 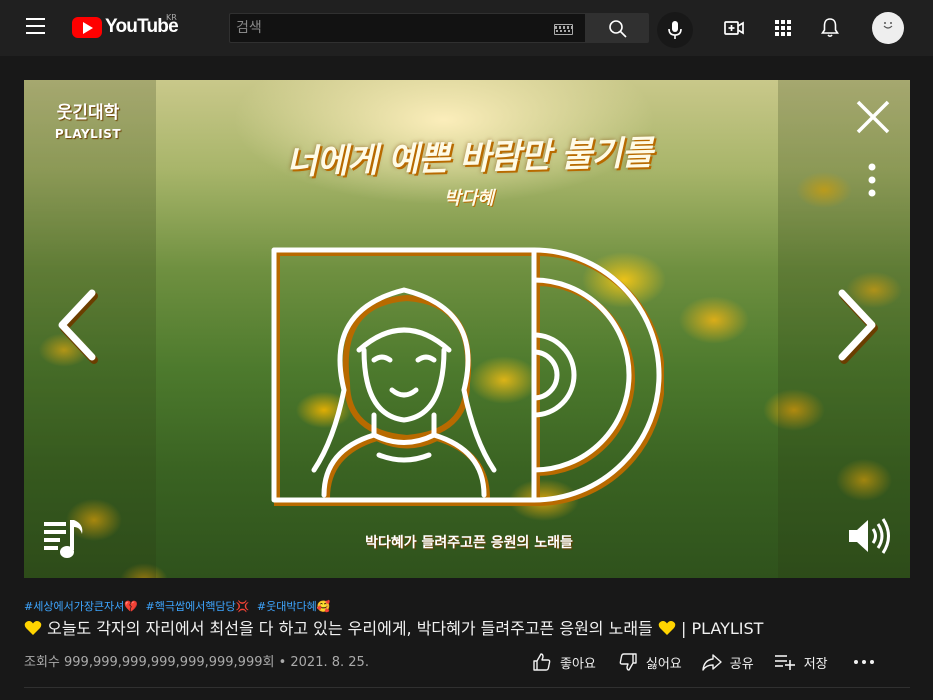 What do you see at coordinates (171, 17) in the screenshot?
I see `region-code: KR` at bounding box center [171, 17].